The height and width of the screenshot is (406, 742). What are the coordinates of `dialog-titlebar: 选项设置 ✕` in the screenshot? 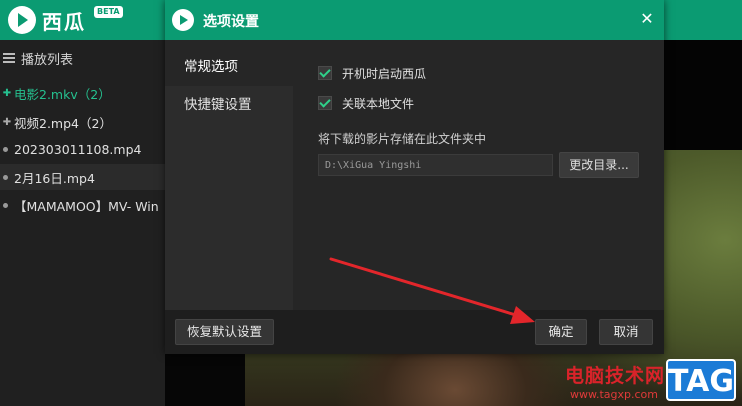 It's located at (414, 20).